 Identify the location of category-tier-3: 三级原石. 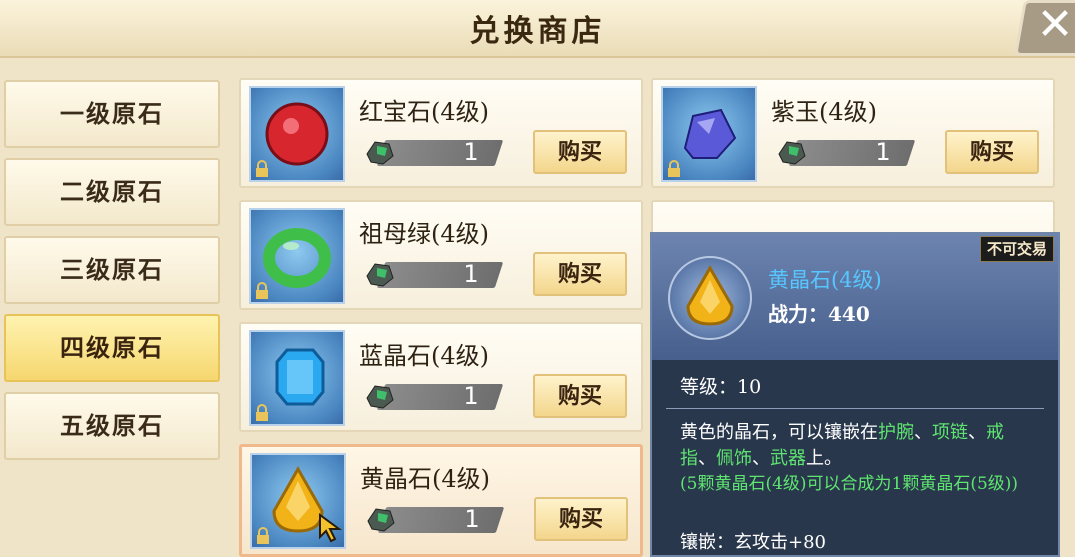
(112, 270).